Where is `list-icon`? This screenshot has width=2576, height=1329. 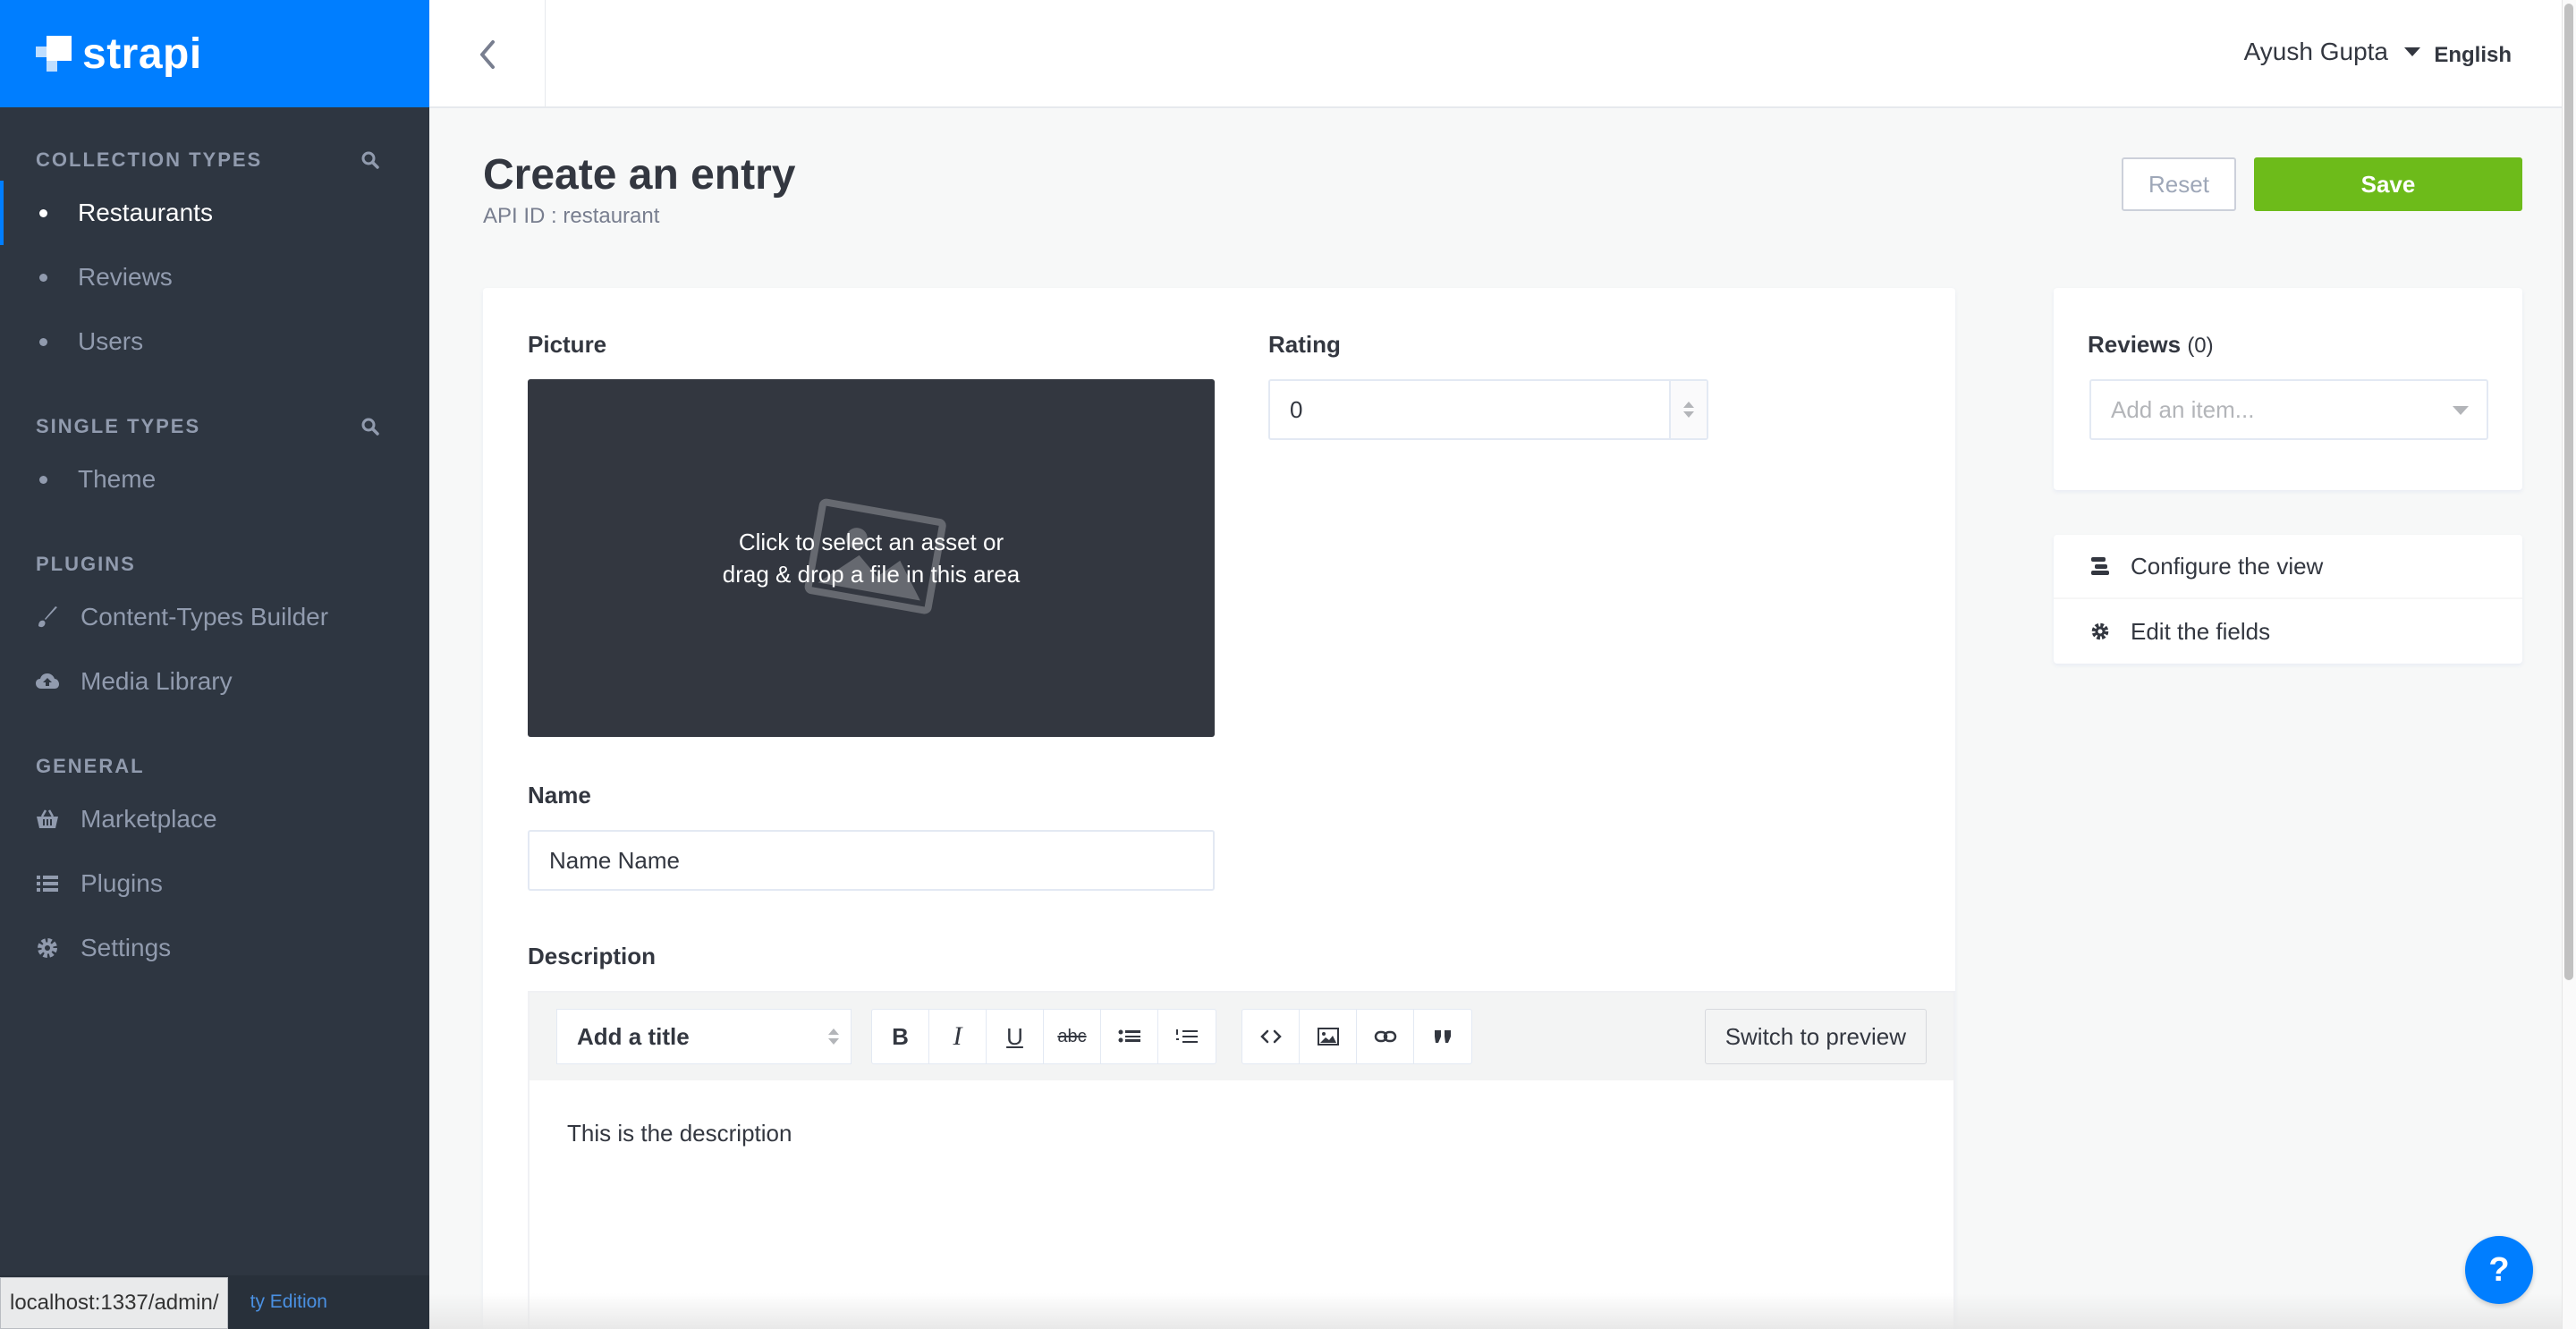
list-icon is located at coordinates (47, 883).